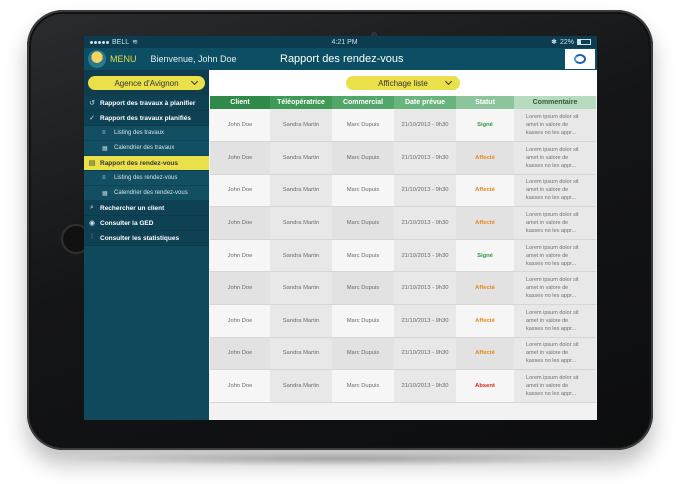 This screenshot has width=681, height=484. I want to click on sidebar-item-2: ≡ Listing des travaux, so click(146, 133).